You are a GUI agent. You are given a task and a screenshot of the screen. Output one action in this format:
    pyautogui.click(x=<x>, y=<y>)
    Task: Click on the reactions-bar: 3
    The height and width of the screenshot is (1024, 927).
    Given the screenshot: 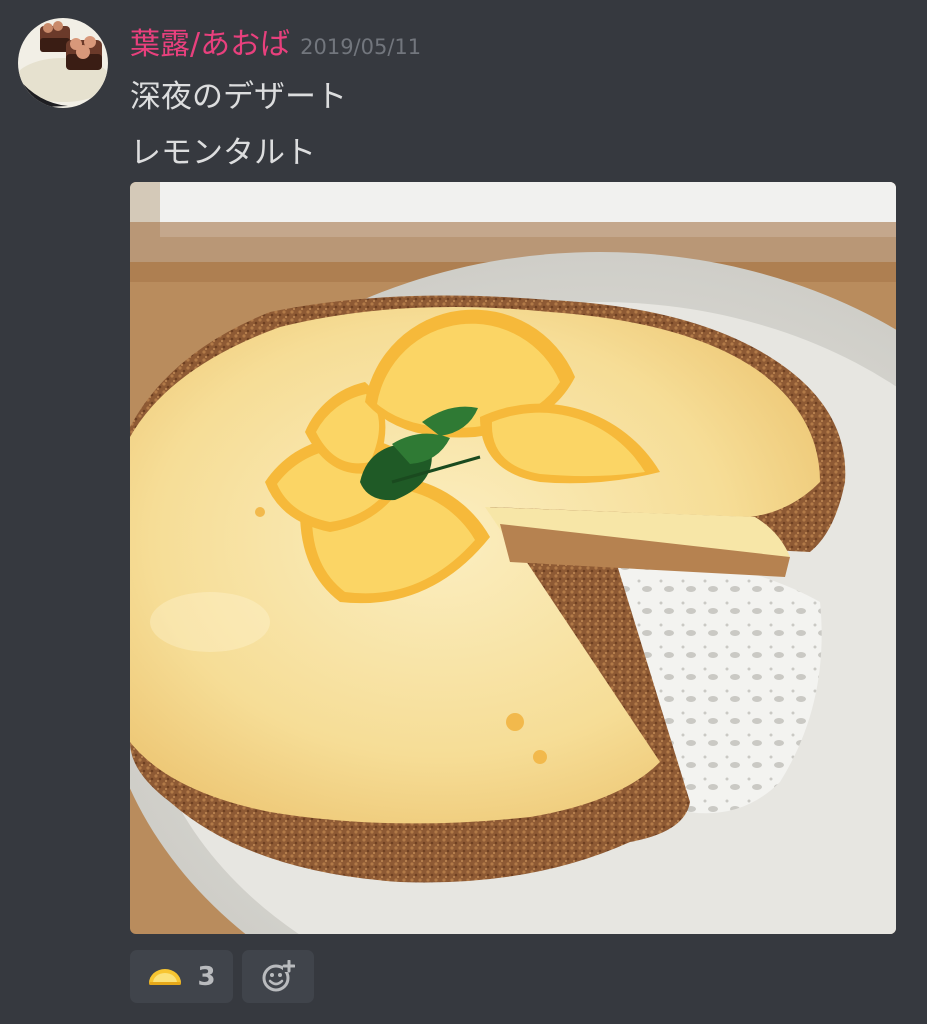 What is the action you would take?
    pyautogui.click(x=222, y=976)
    